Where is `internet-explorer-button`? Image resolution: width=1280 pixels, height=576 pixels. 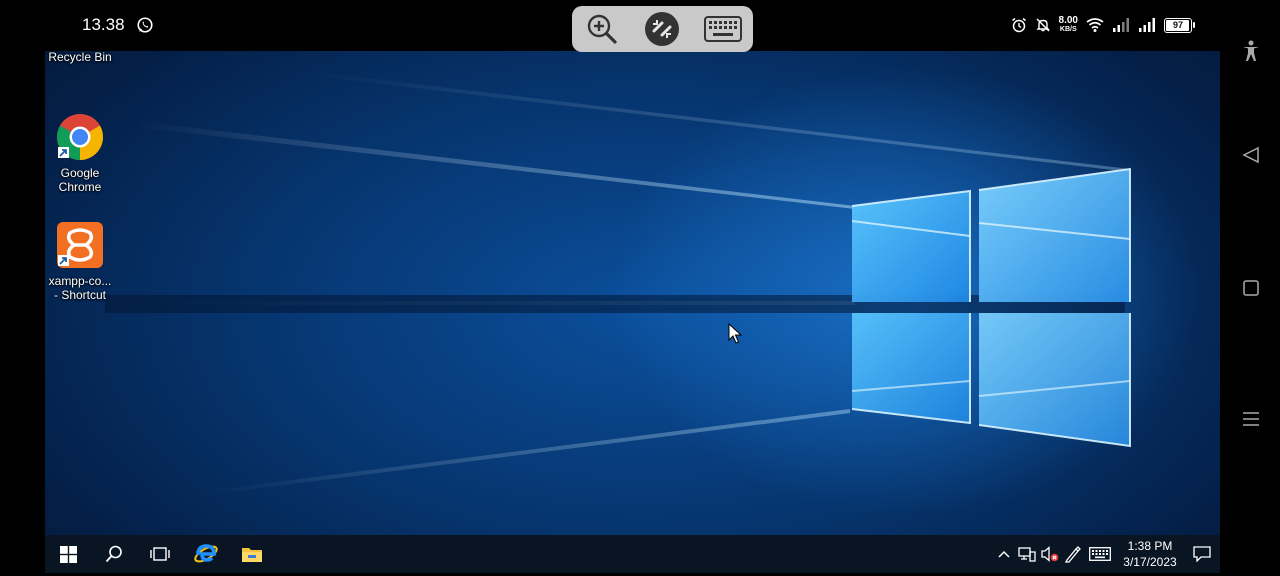 internet-explorer-button is located at coordinates (206, 554).